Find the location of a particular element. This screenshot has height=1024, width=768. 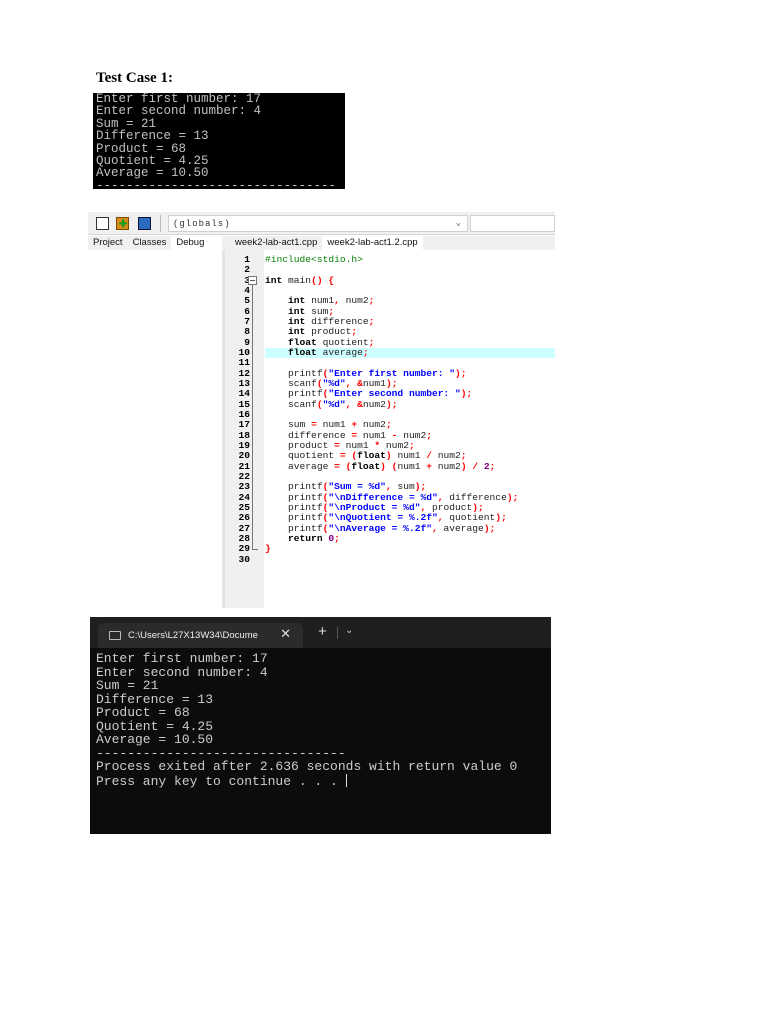

terminal-line: Sum = 21 is located at coordinates (127, 685).